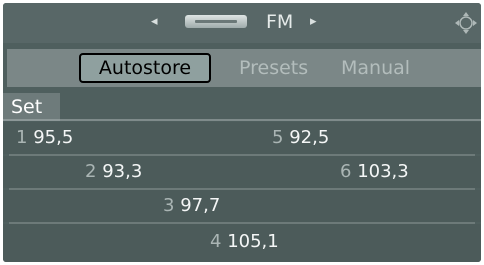 This screenshot has height=265, width=484. I want to click on station-4: 4 105,1, so click(244, 242).